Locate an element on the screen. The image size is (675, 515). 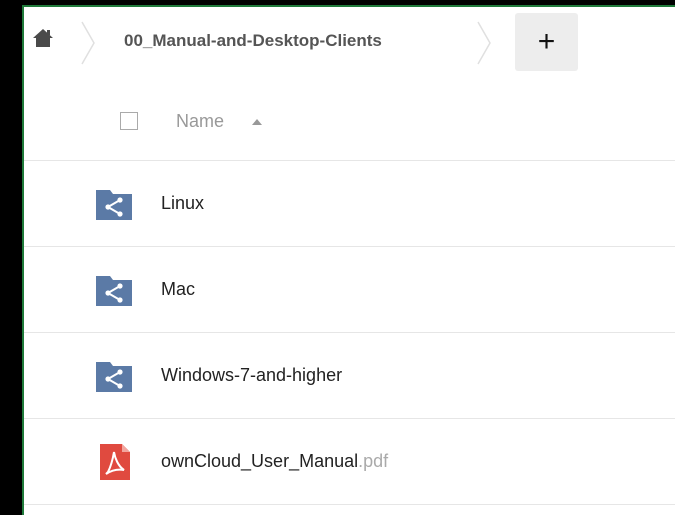
file-name: Windows-7-and-higher is located at coordinates (251, 375).